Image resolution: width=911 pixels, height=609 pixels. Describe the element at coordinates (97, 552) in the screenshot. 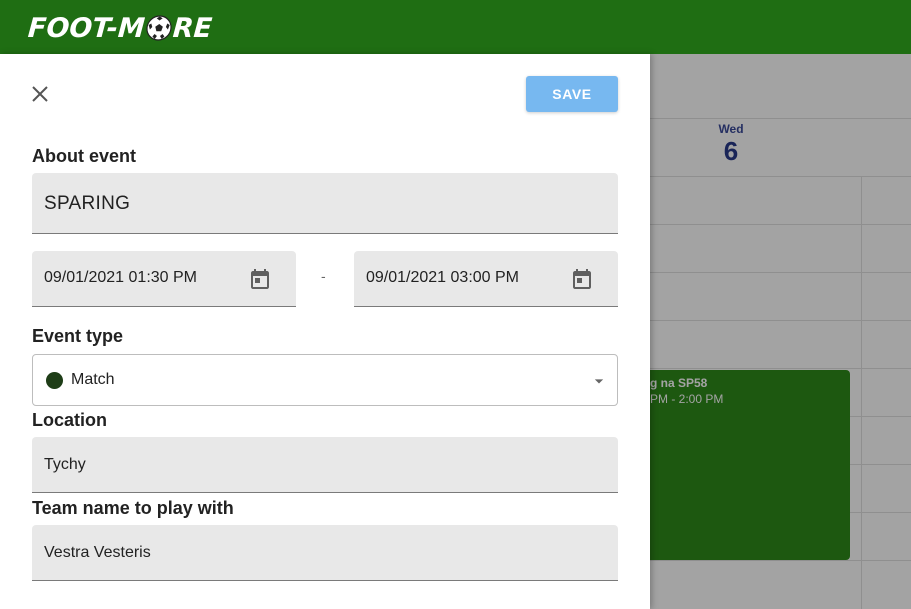

I see `team-name-value: Vestra Vesteris` at that location.